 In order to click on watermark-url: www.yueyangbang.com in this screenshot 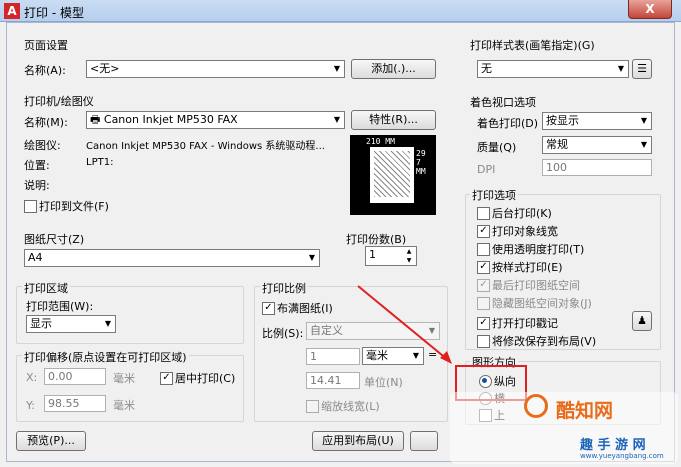, I will do `click(622, 456)`.